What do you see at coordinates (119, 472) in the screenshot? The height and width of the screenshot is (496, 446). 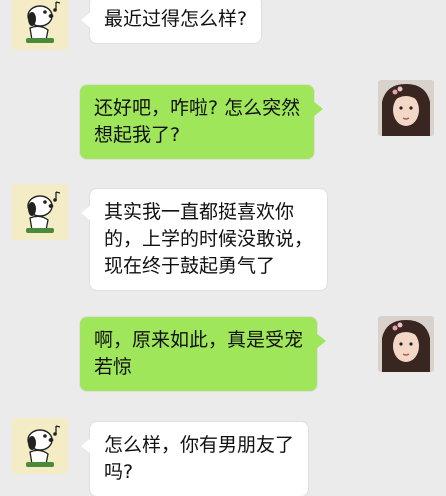 I see `message-text: 吗?` at bounding box center [119, 472].